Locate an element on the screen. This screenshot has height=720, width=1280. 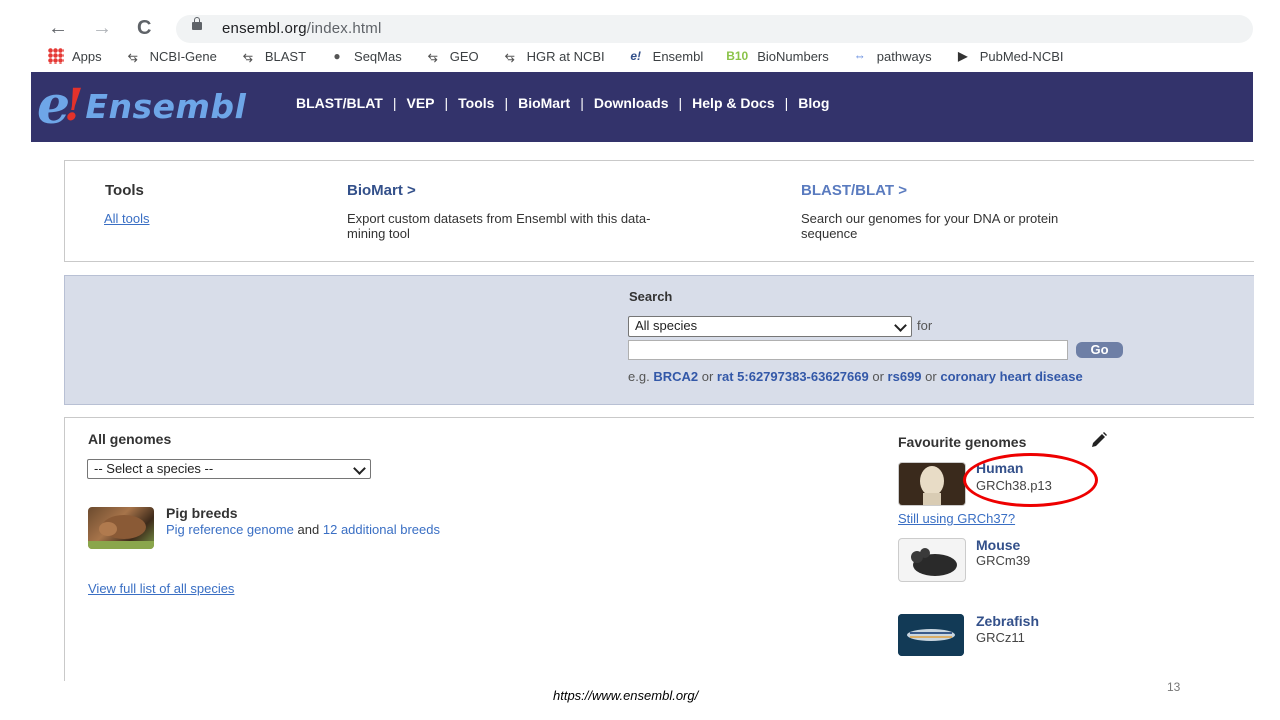
nav-vep: VEP is located at coordinates (420, 103).